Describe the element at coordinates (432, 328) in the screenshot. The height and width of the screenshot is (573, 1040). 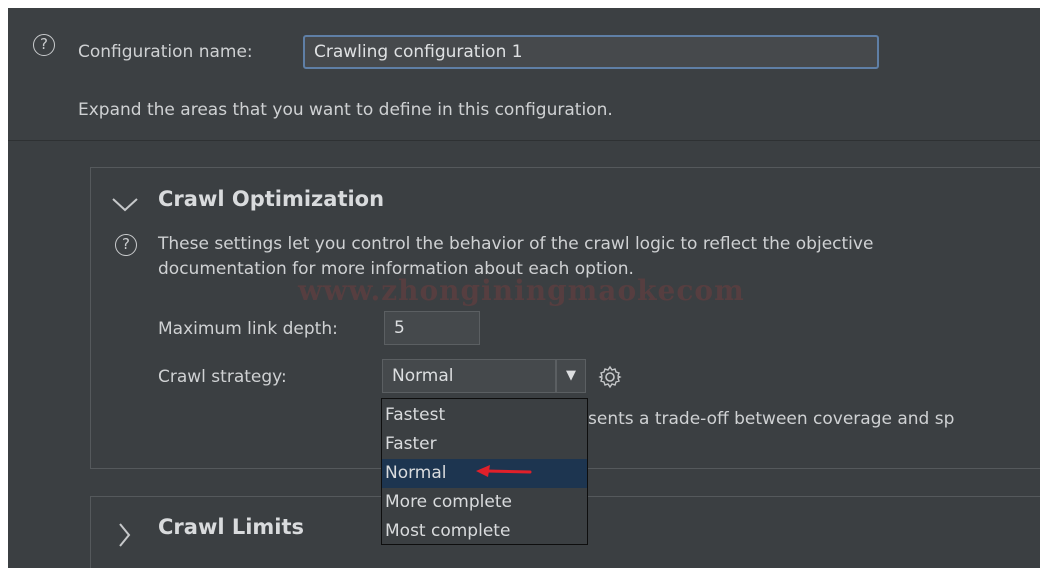
I see `max-link-depth-input: 5` at that location.